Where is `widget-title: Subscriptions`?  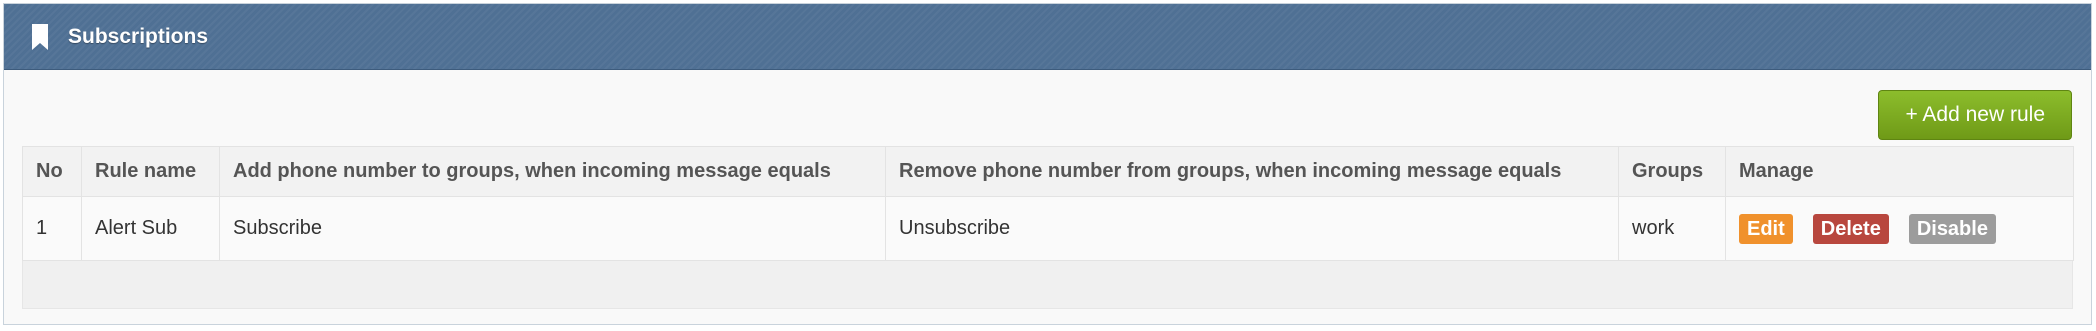
widget-title: Subscriptions is located at coordinates (138, 36).